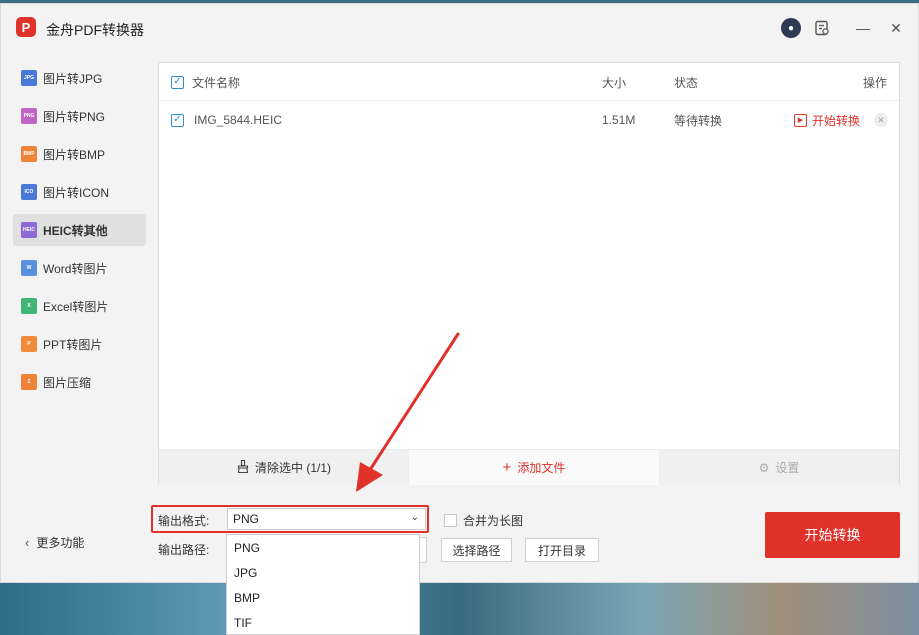 Image resolution: width=919 pixels, height=635 pixels. What do you see at coordinates (76, 192) in the screenshot?
I see `sidebar-item-label: 图片转ICON` at bounding box center [76, 192].